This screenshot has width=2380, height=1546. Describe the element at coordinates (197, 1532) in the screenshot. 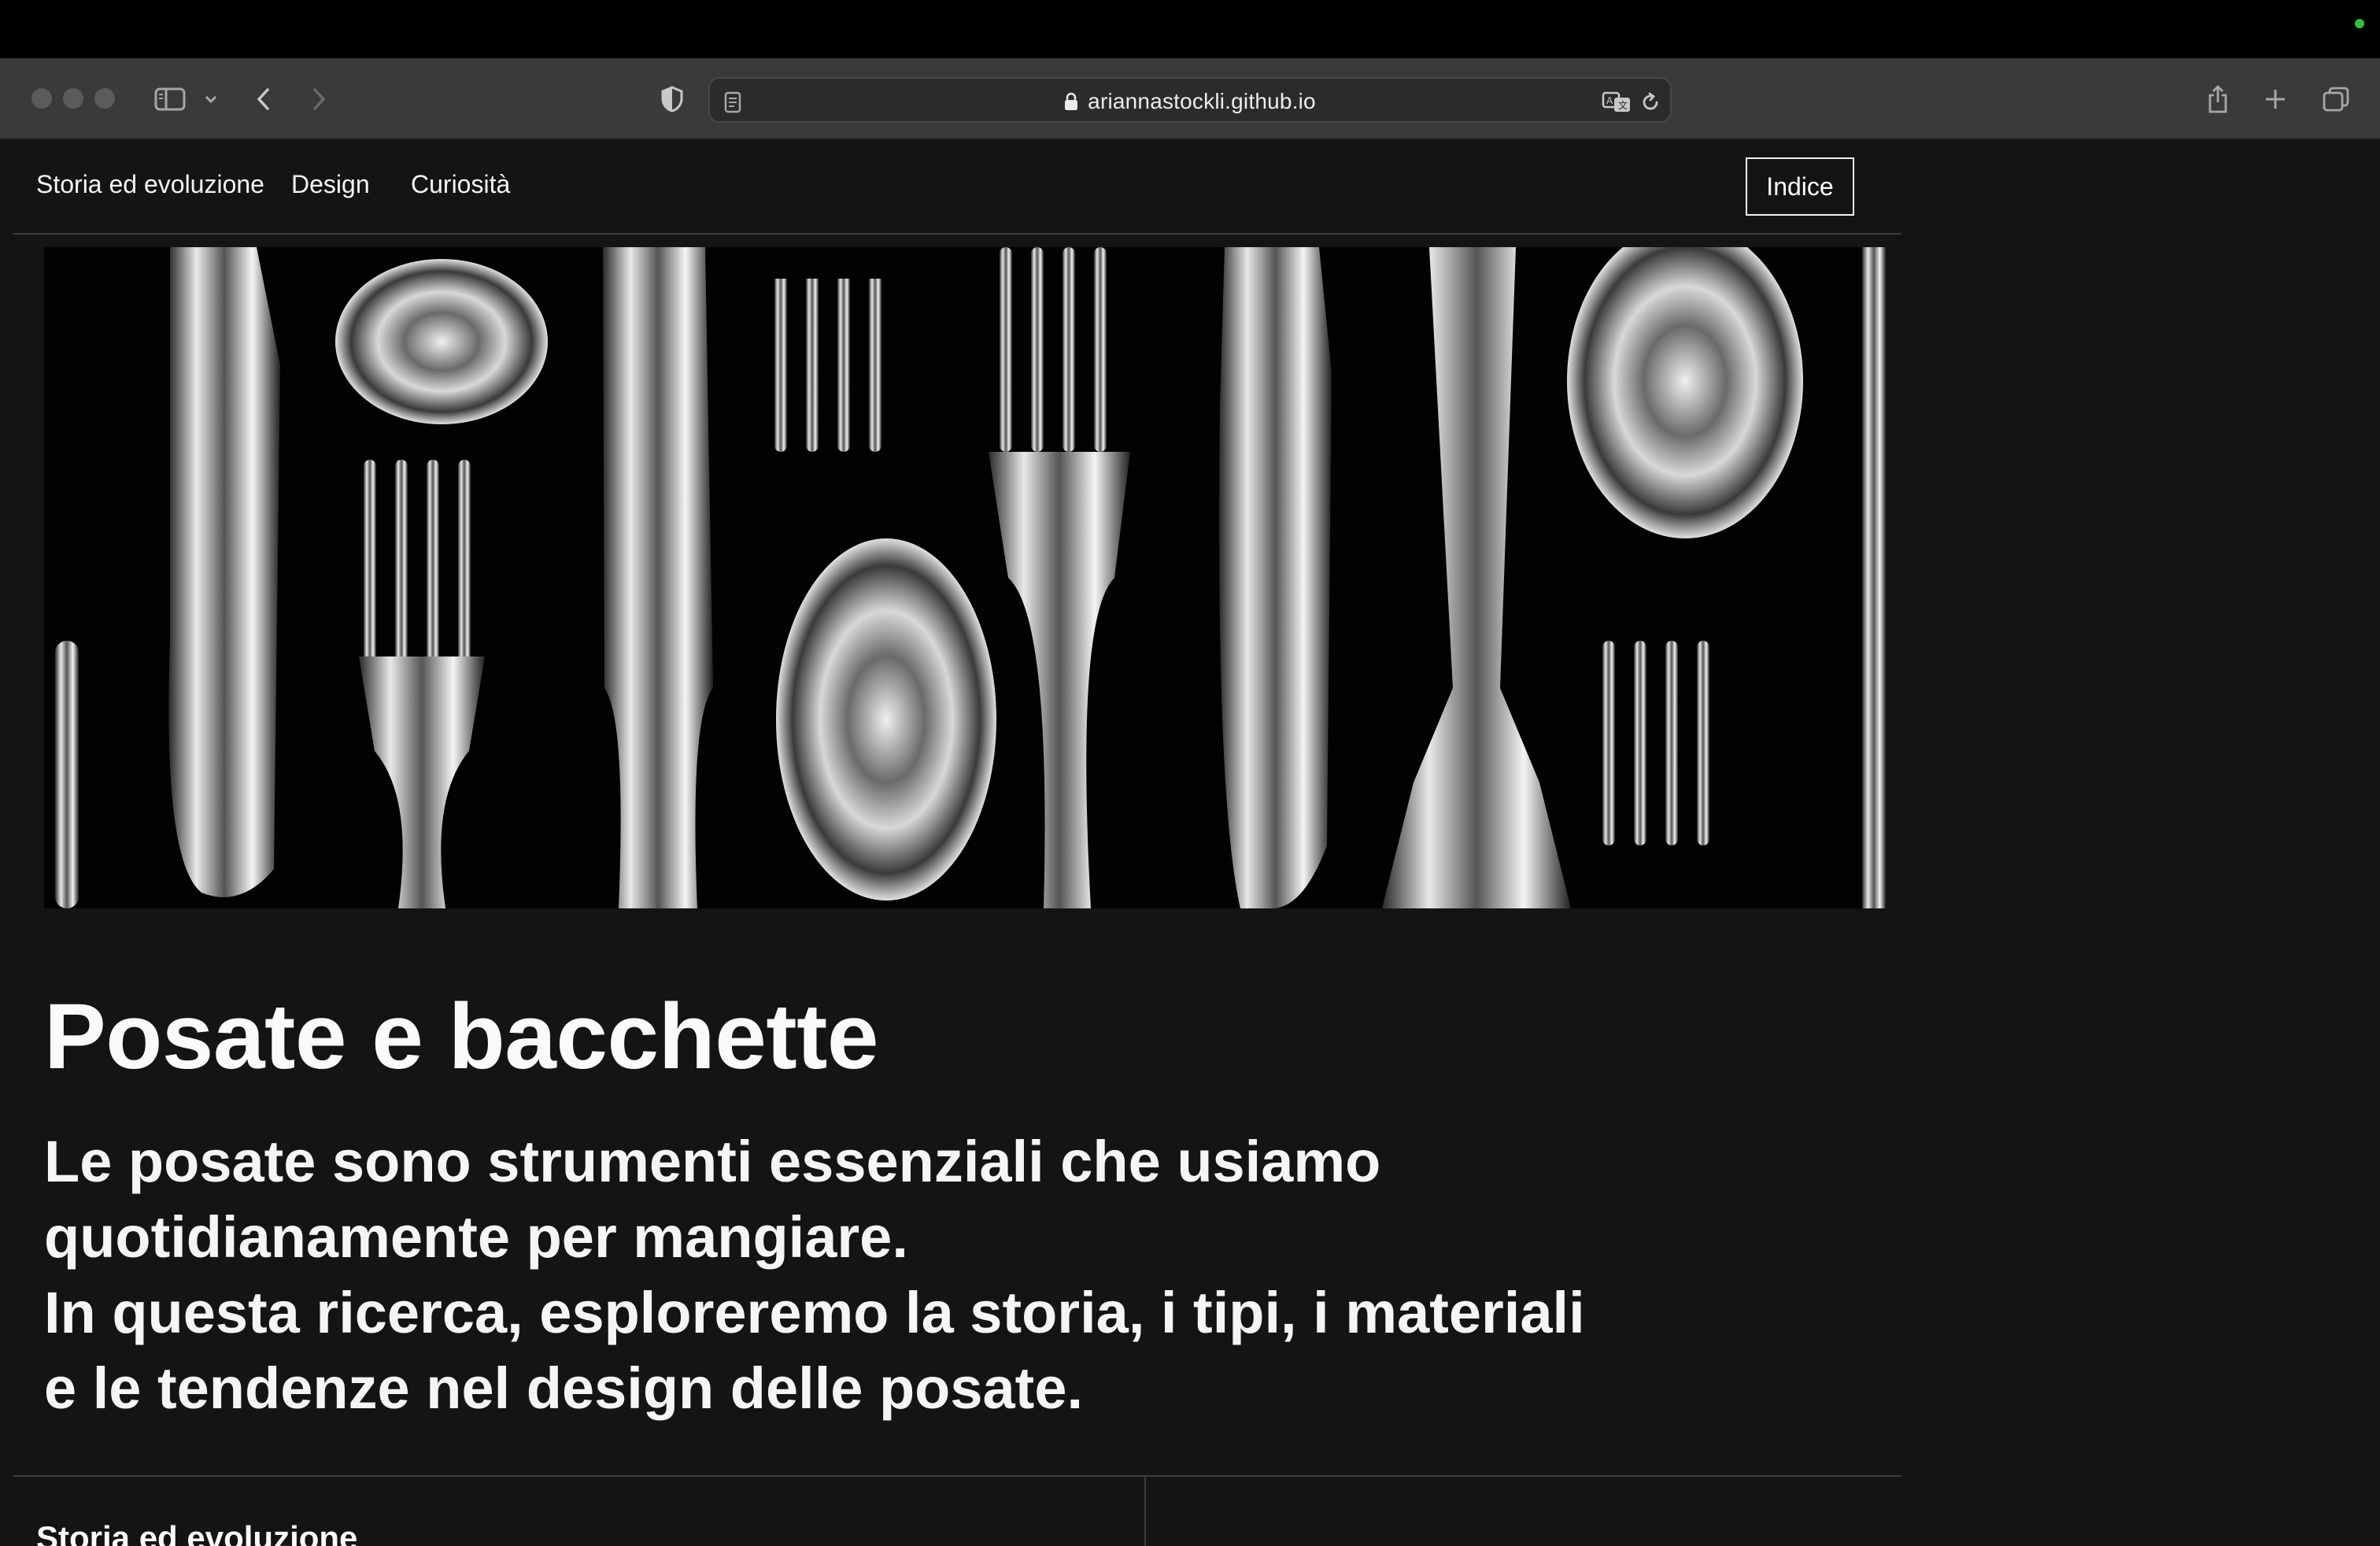

I see `section-heading: Storia ed evoluzione` at that location.